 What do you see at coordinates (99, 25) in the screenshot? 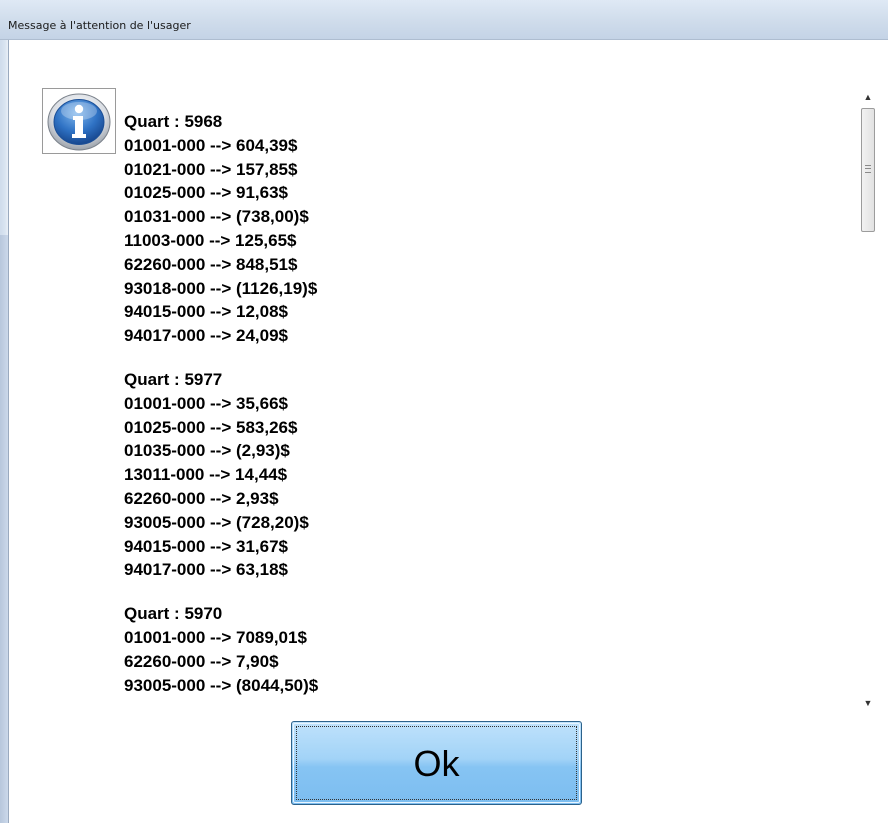
I see `window-title: Message à l'attention de l'usager` at bounding box center [99, 25].